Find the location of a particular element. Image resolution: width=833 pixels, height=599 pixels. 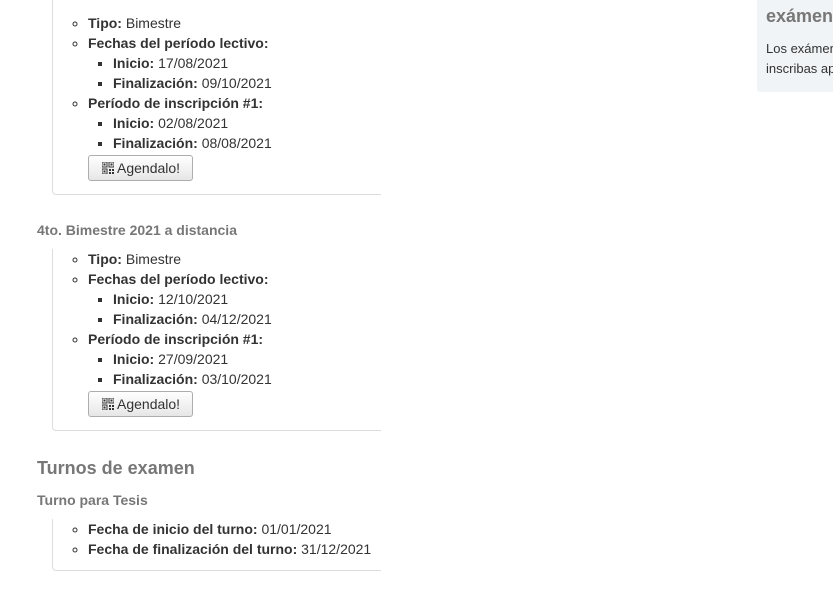

info-panel-line-1: Los exámer is located at coordinates (799, 48).